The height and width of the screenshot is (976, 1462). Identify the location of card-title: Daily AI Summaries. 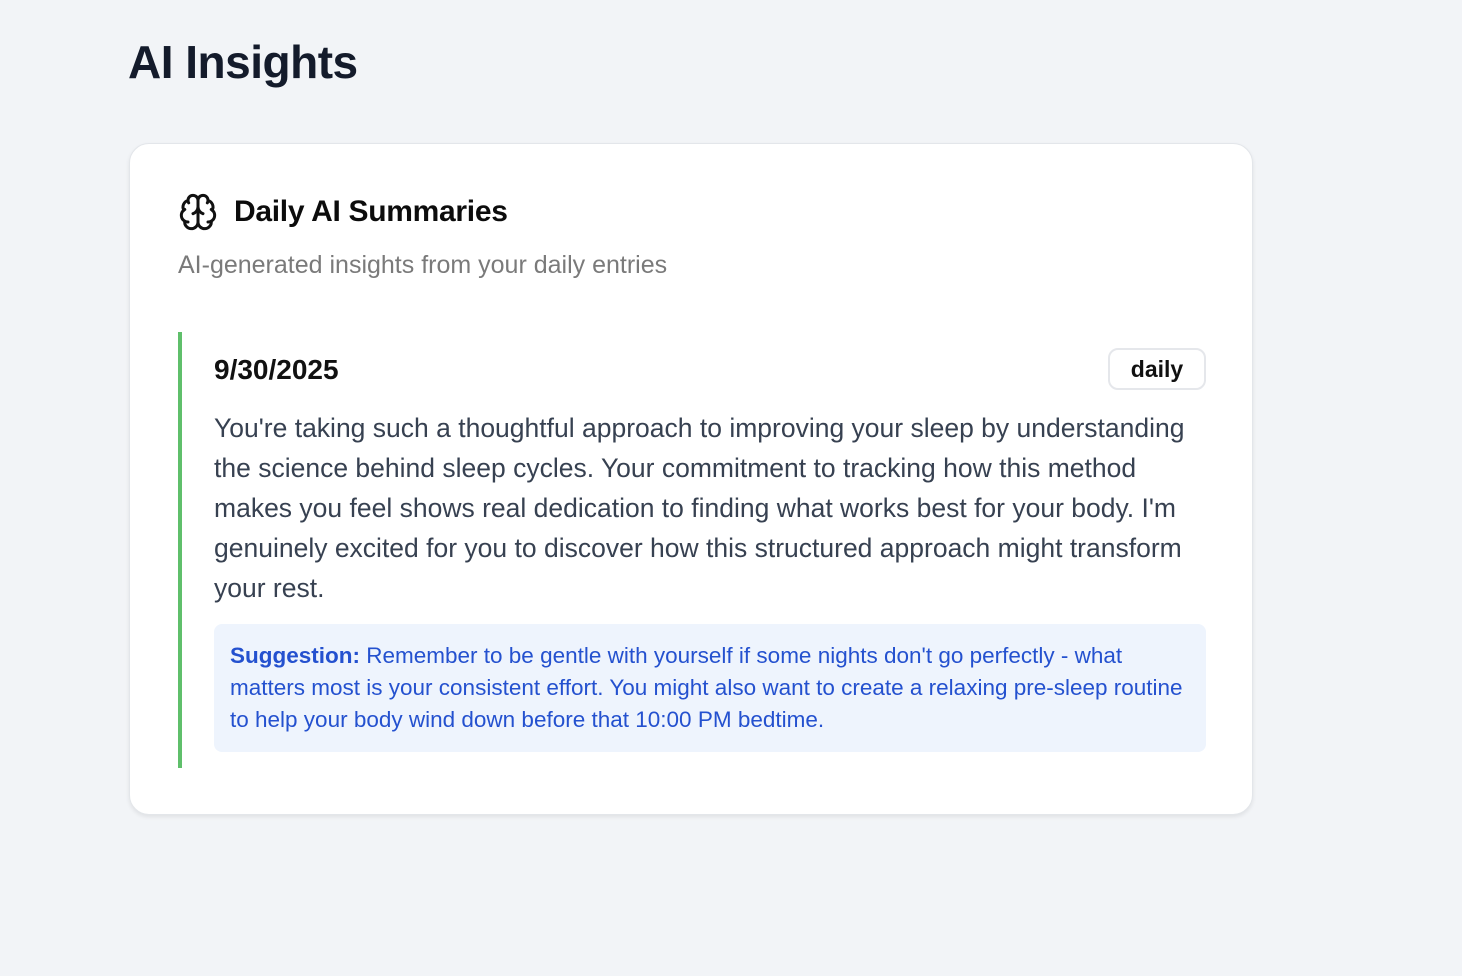
(371, 211).